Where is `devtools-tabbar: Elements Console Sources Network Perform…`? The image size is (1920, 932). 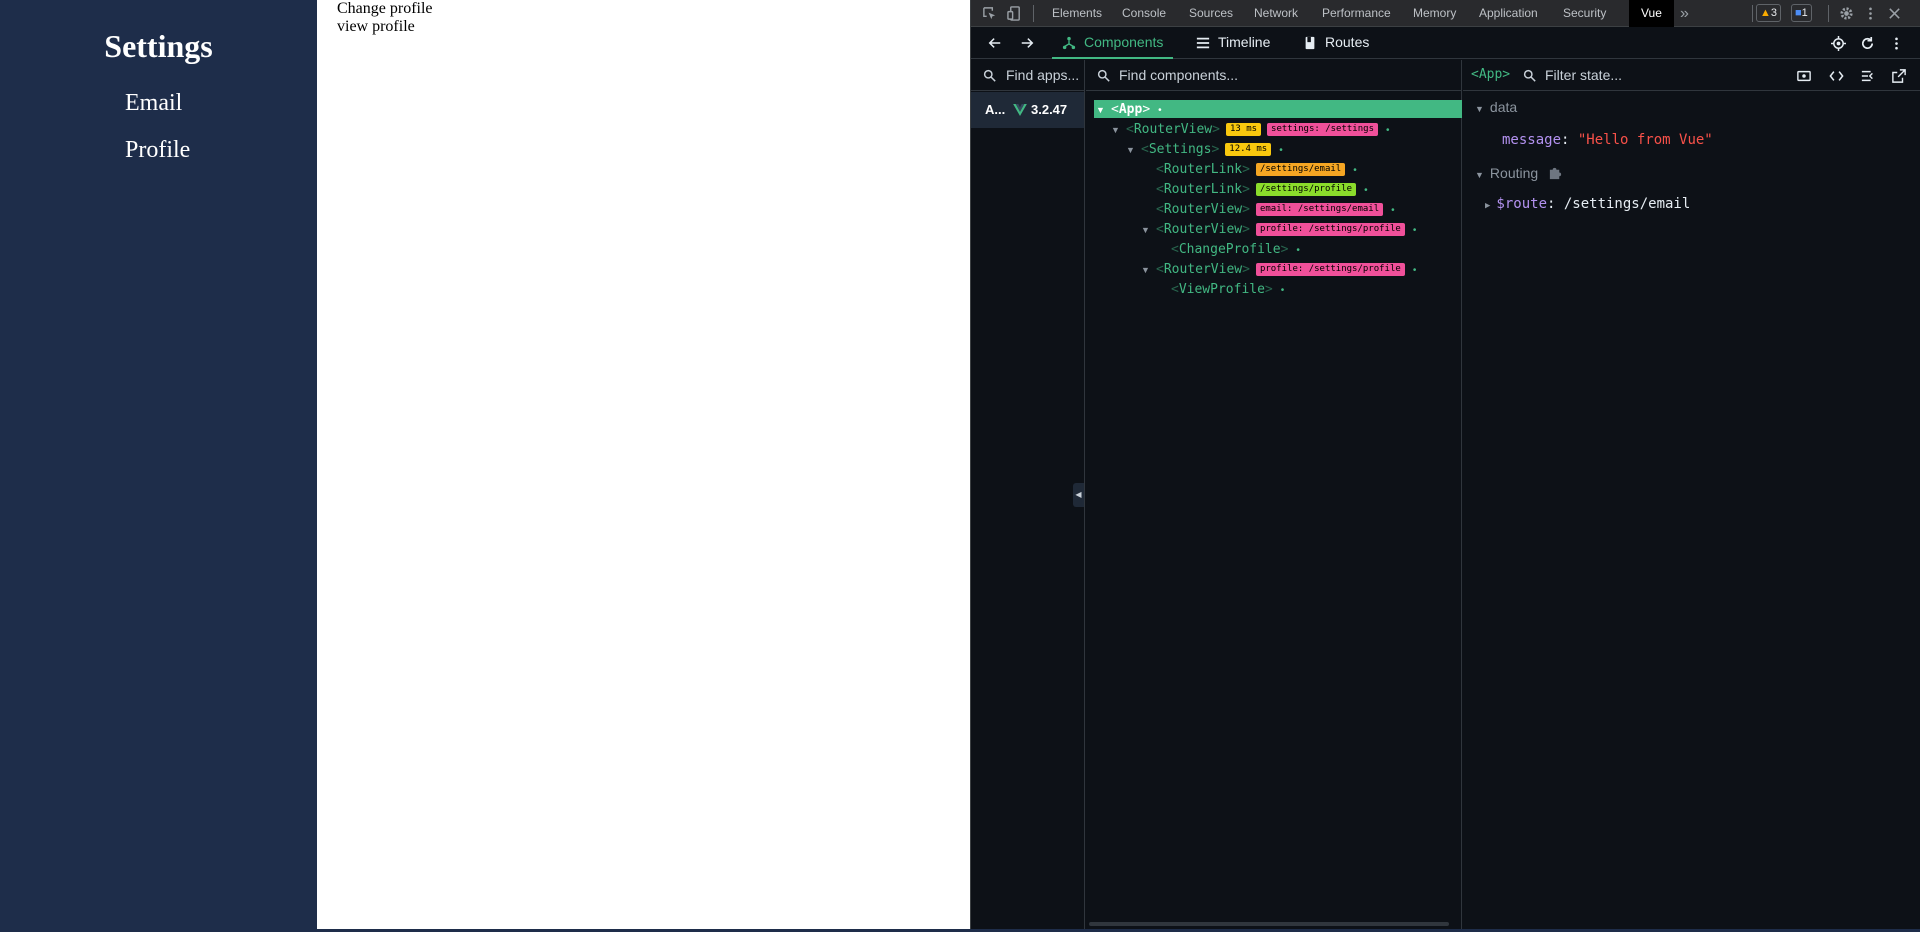 devtools-tabbar: Elements Console Sources Network Perform… is located at coordinates (1445, 13).